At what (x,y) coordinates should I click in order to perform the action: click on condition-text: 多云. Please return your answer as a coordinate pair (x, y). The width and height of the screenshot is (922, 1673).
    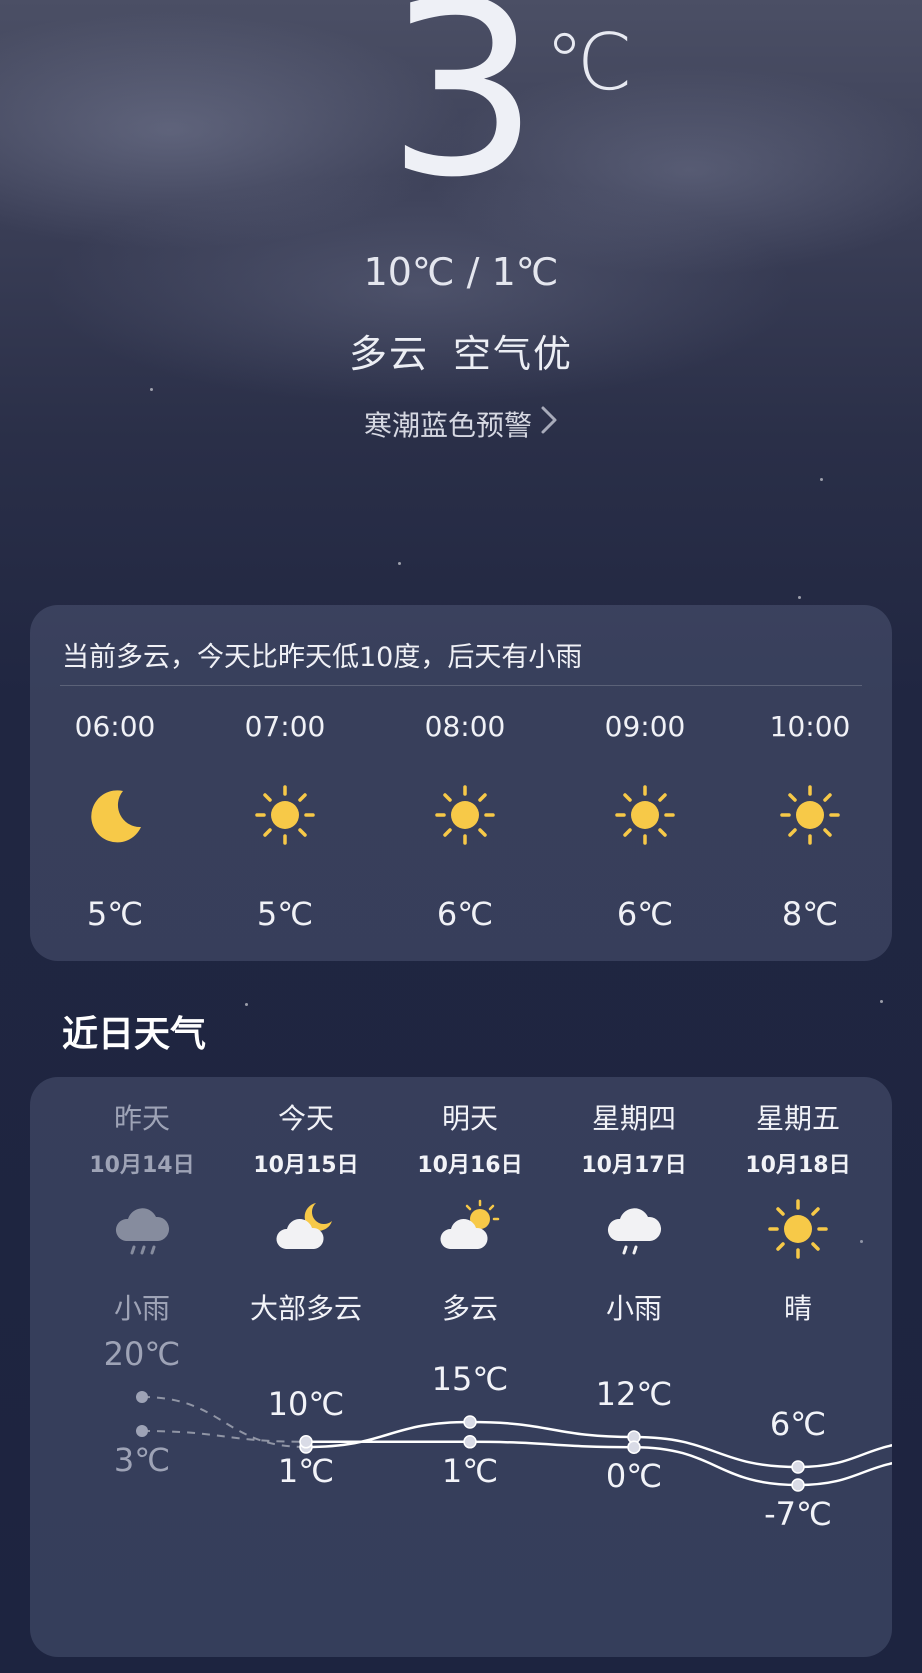
    Looking at the image, I should click on (388, 354).